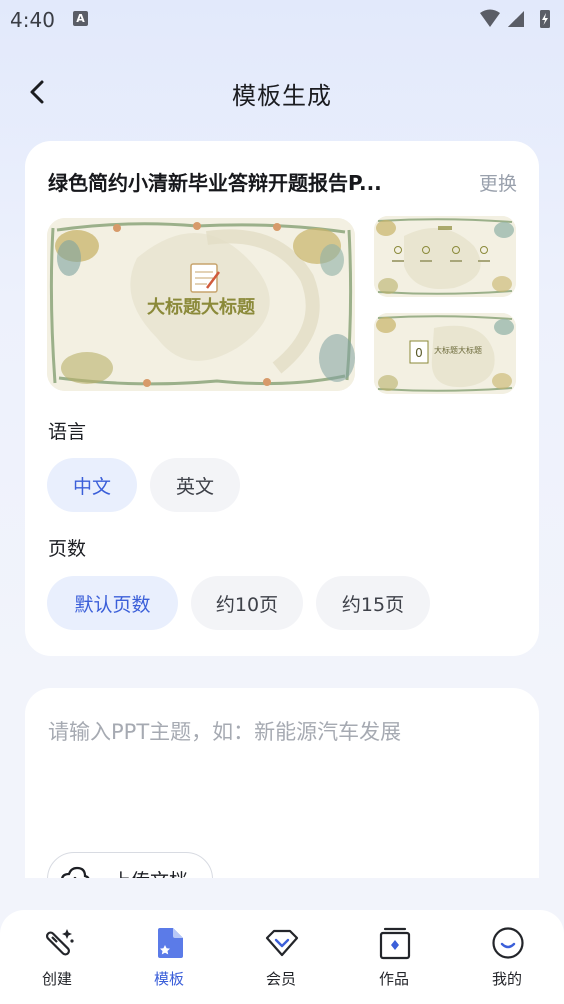  What do you see at coordinates (508, 943) in the screenshot?
I see `smile-icon` at bounding box center [508, 943].